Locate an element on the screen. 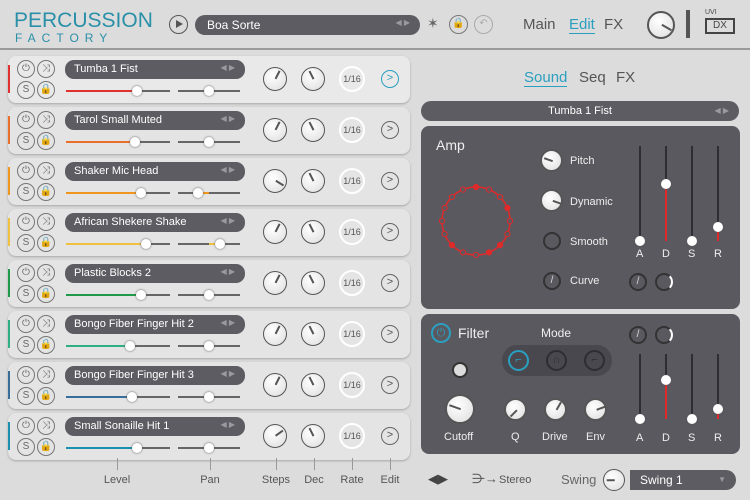 The width and height of the screenshot is (750, 500). prev-next-track-arrows: ◀▶ is located at coordinates (438, 479).